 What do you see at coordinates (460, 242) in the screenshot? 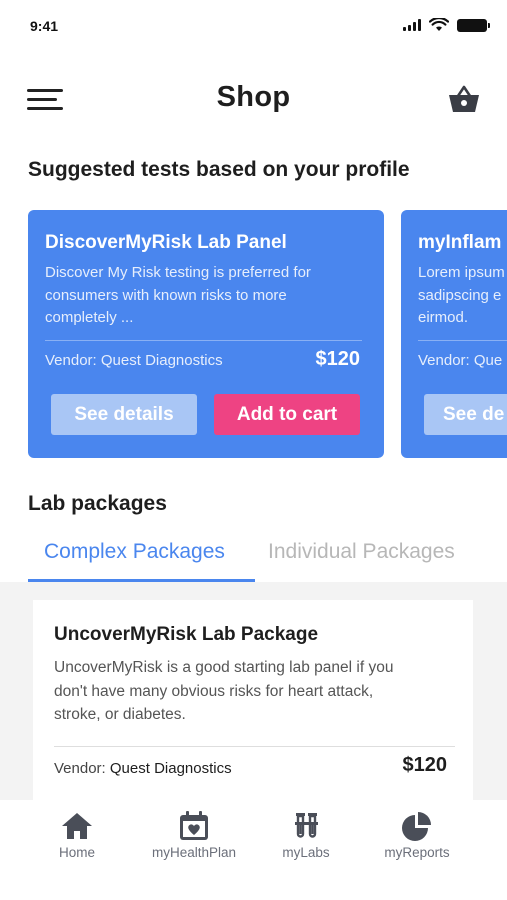
I see `card-title: myInflam` at bounding box center [460, 242].